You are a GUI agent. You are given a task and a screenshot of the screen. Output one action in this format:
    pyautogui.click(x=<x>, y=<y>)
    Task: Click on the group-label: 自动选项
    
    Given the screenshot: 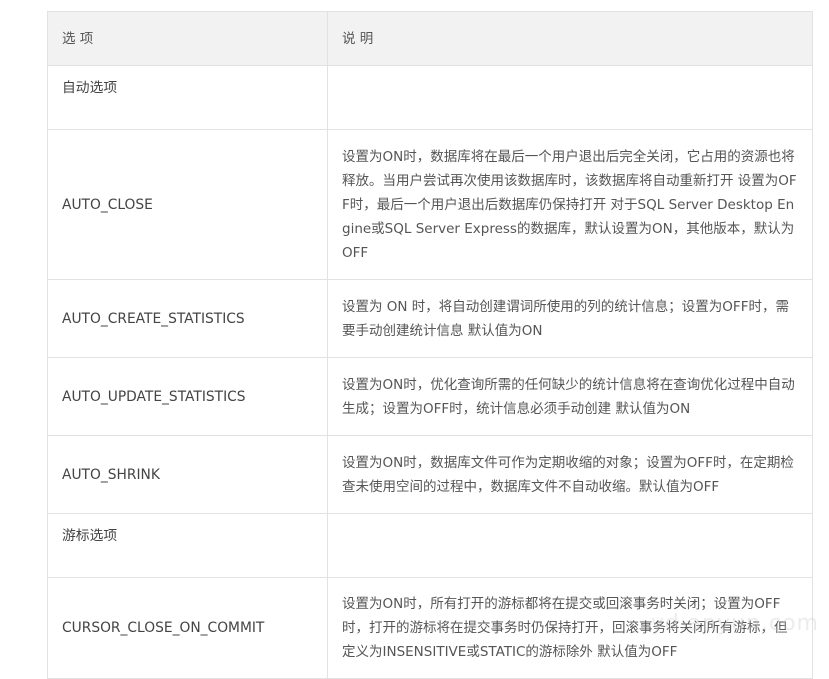 What is the action you would take?
    pyautogui.click(x=187, y=97)
    